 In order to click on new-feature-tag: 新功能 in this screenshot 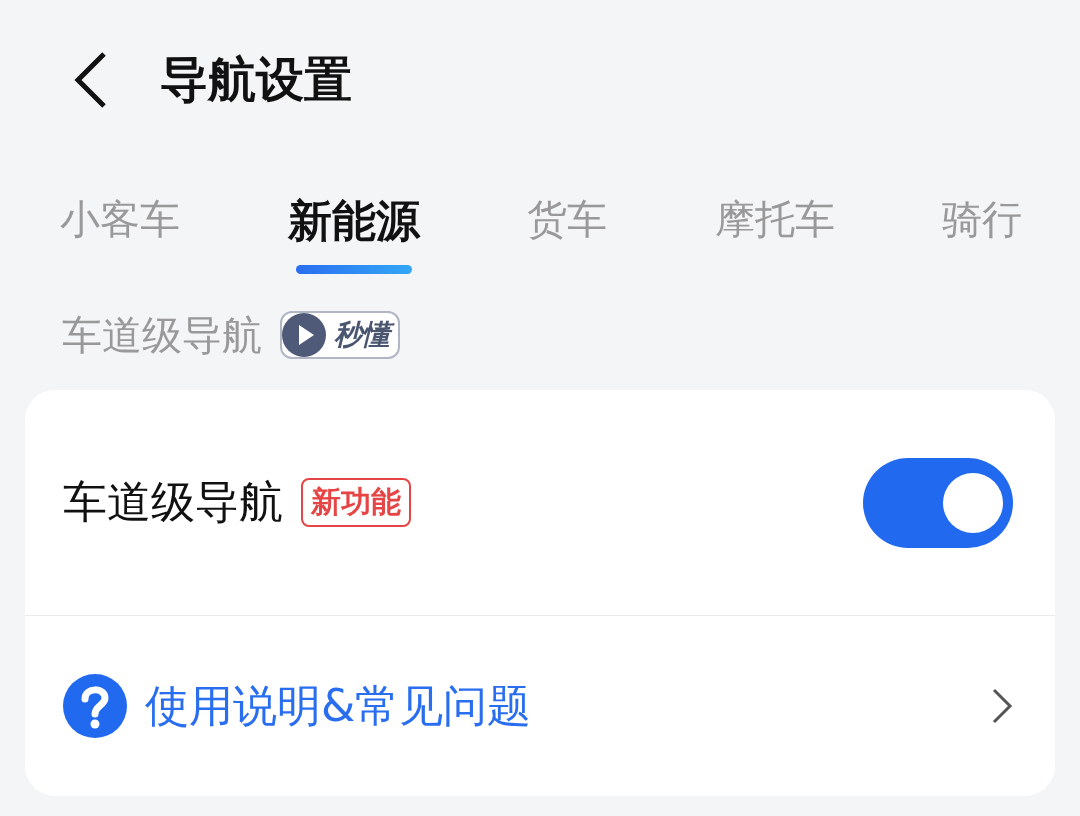, I will do `click(356, 502)`.